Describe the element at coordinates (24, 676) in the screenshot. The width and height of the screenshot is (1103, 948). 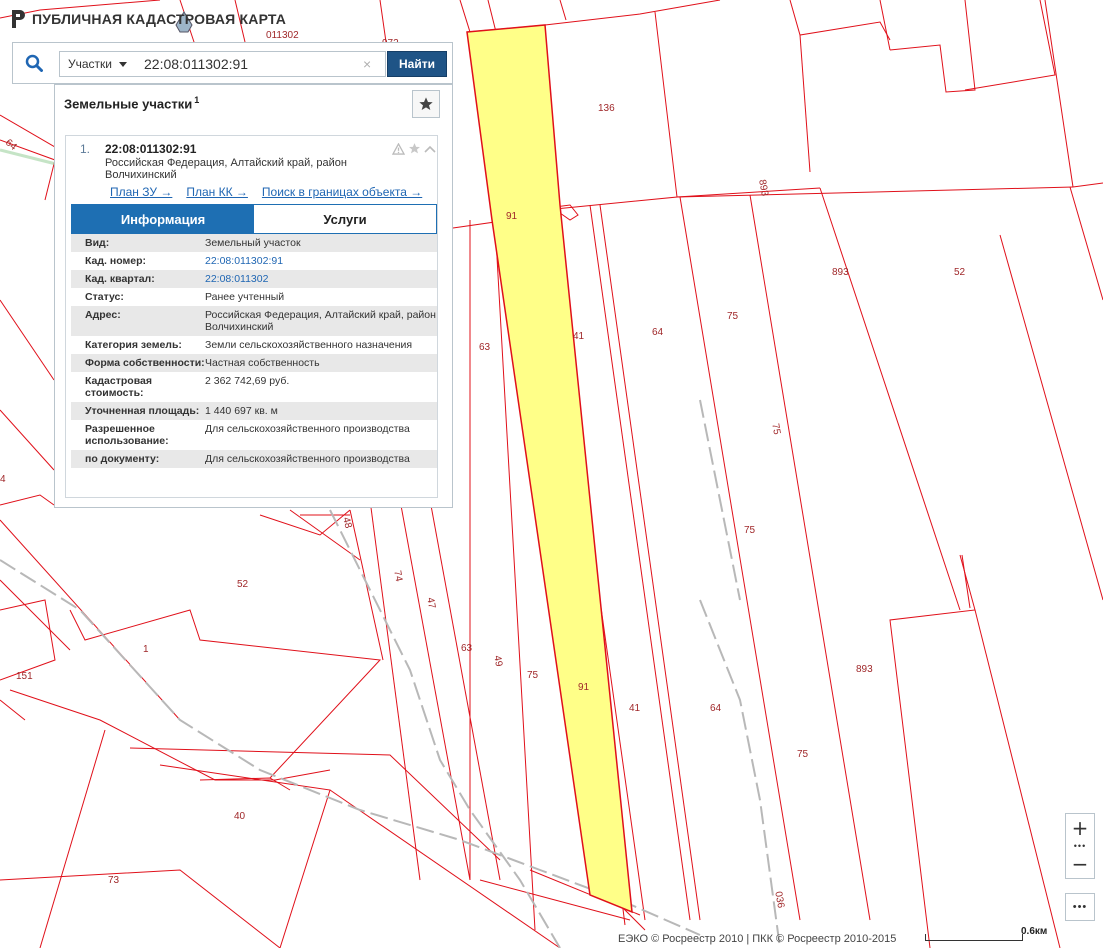
I see `plot-label: 151` at that location.